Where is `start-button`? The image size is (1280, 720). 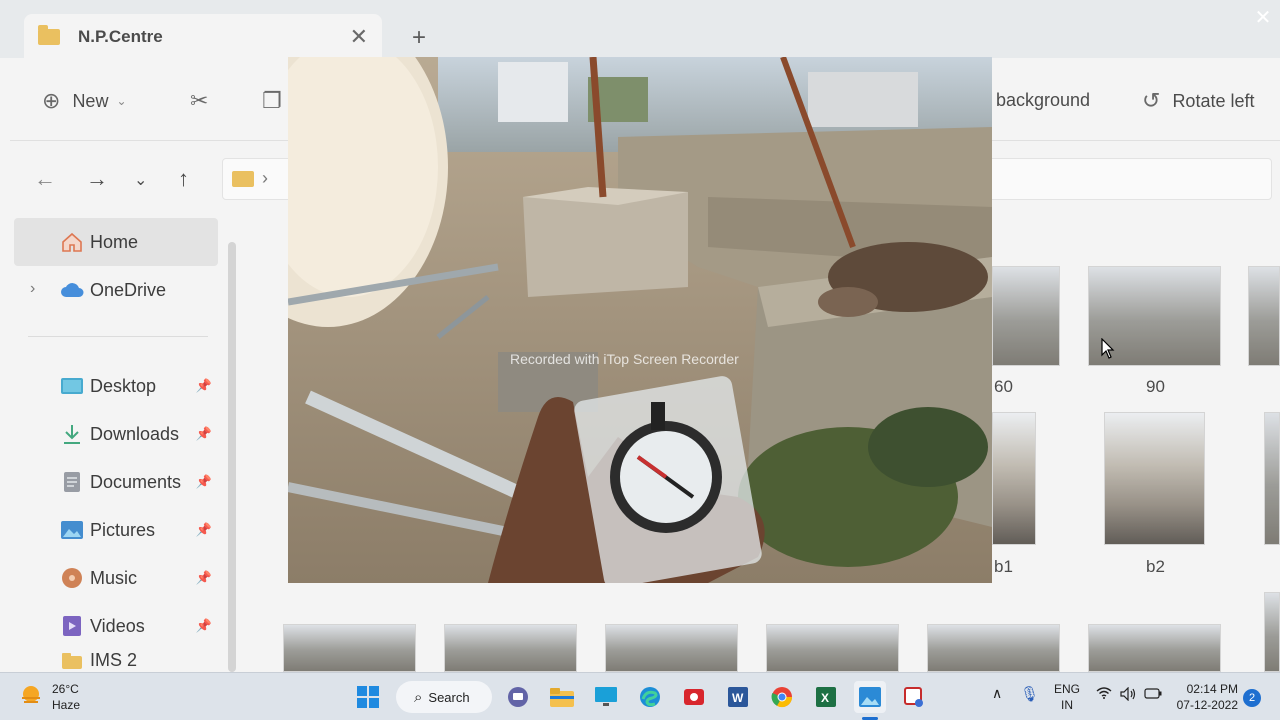
start-button is located at coordinates (368, 697).